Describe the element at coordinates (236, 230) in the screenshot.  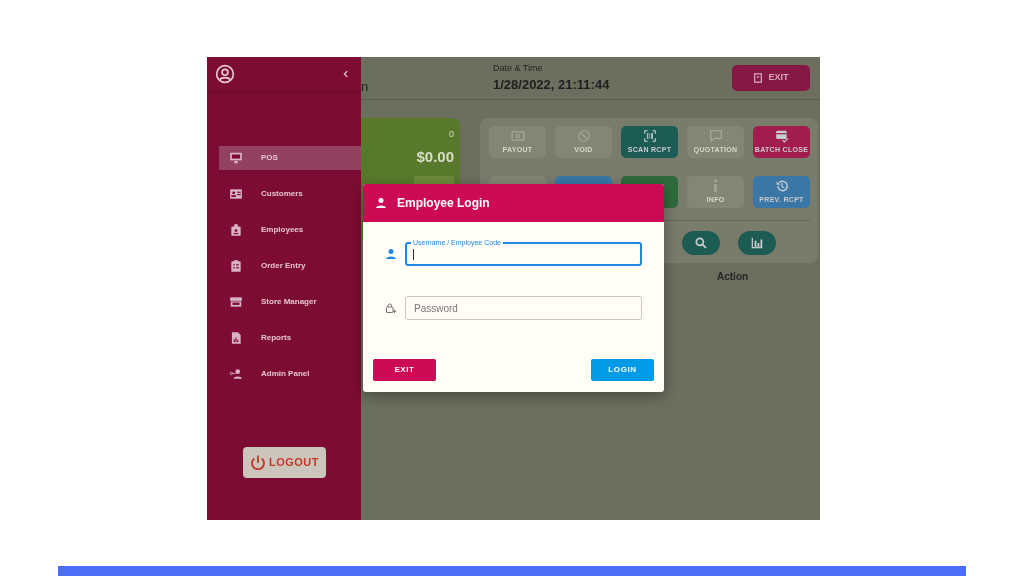
I see `id-badge-icon` at that location.